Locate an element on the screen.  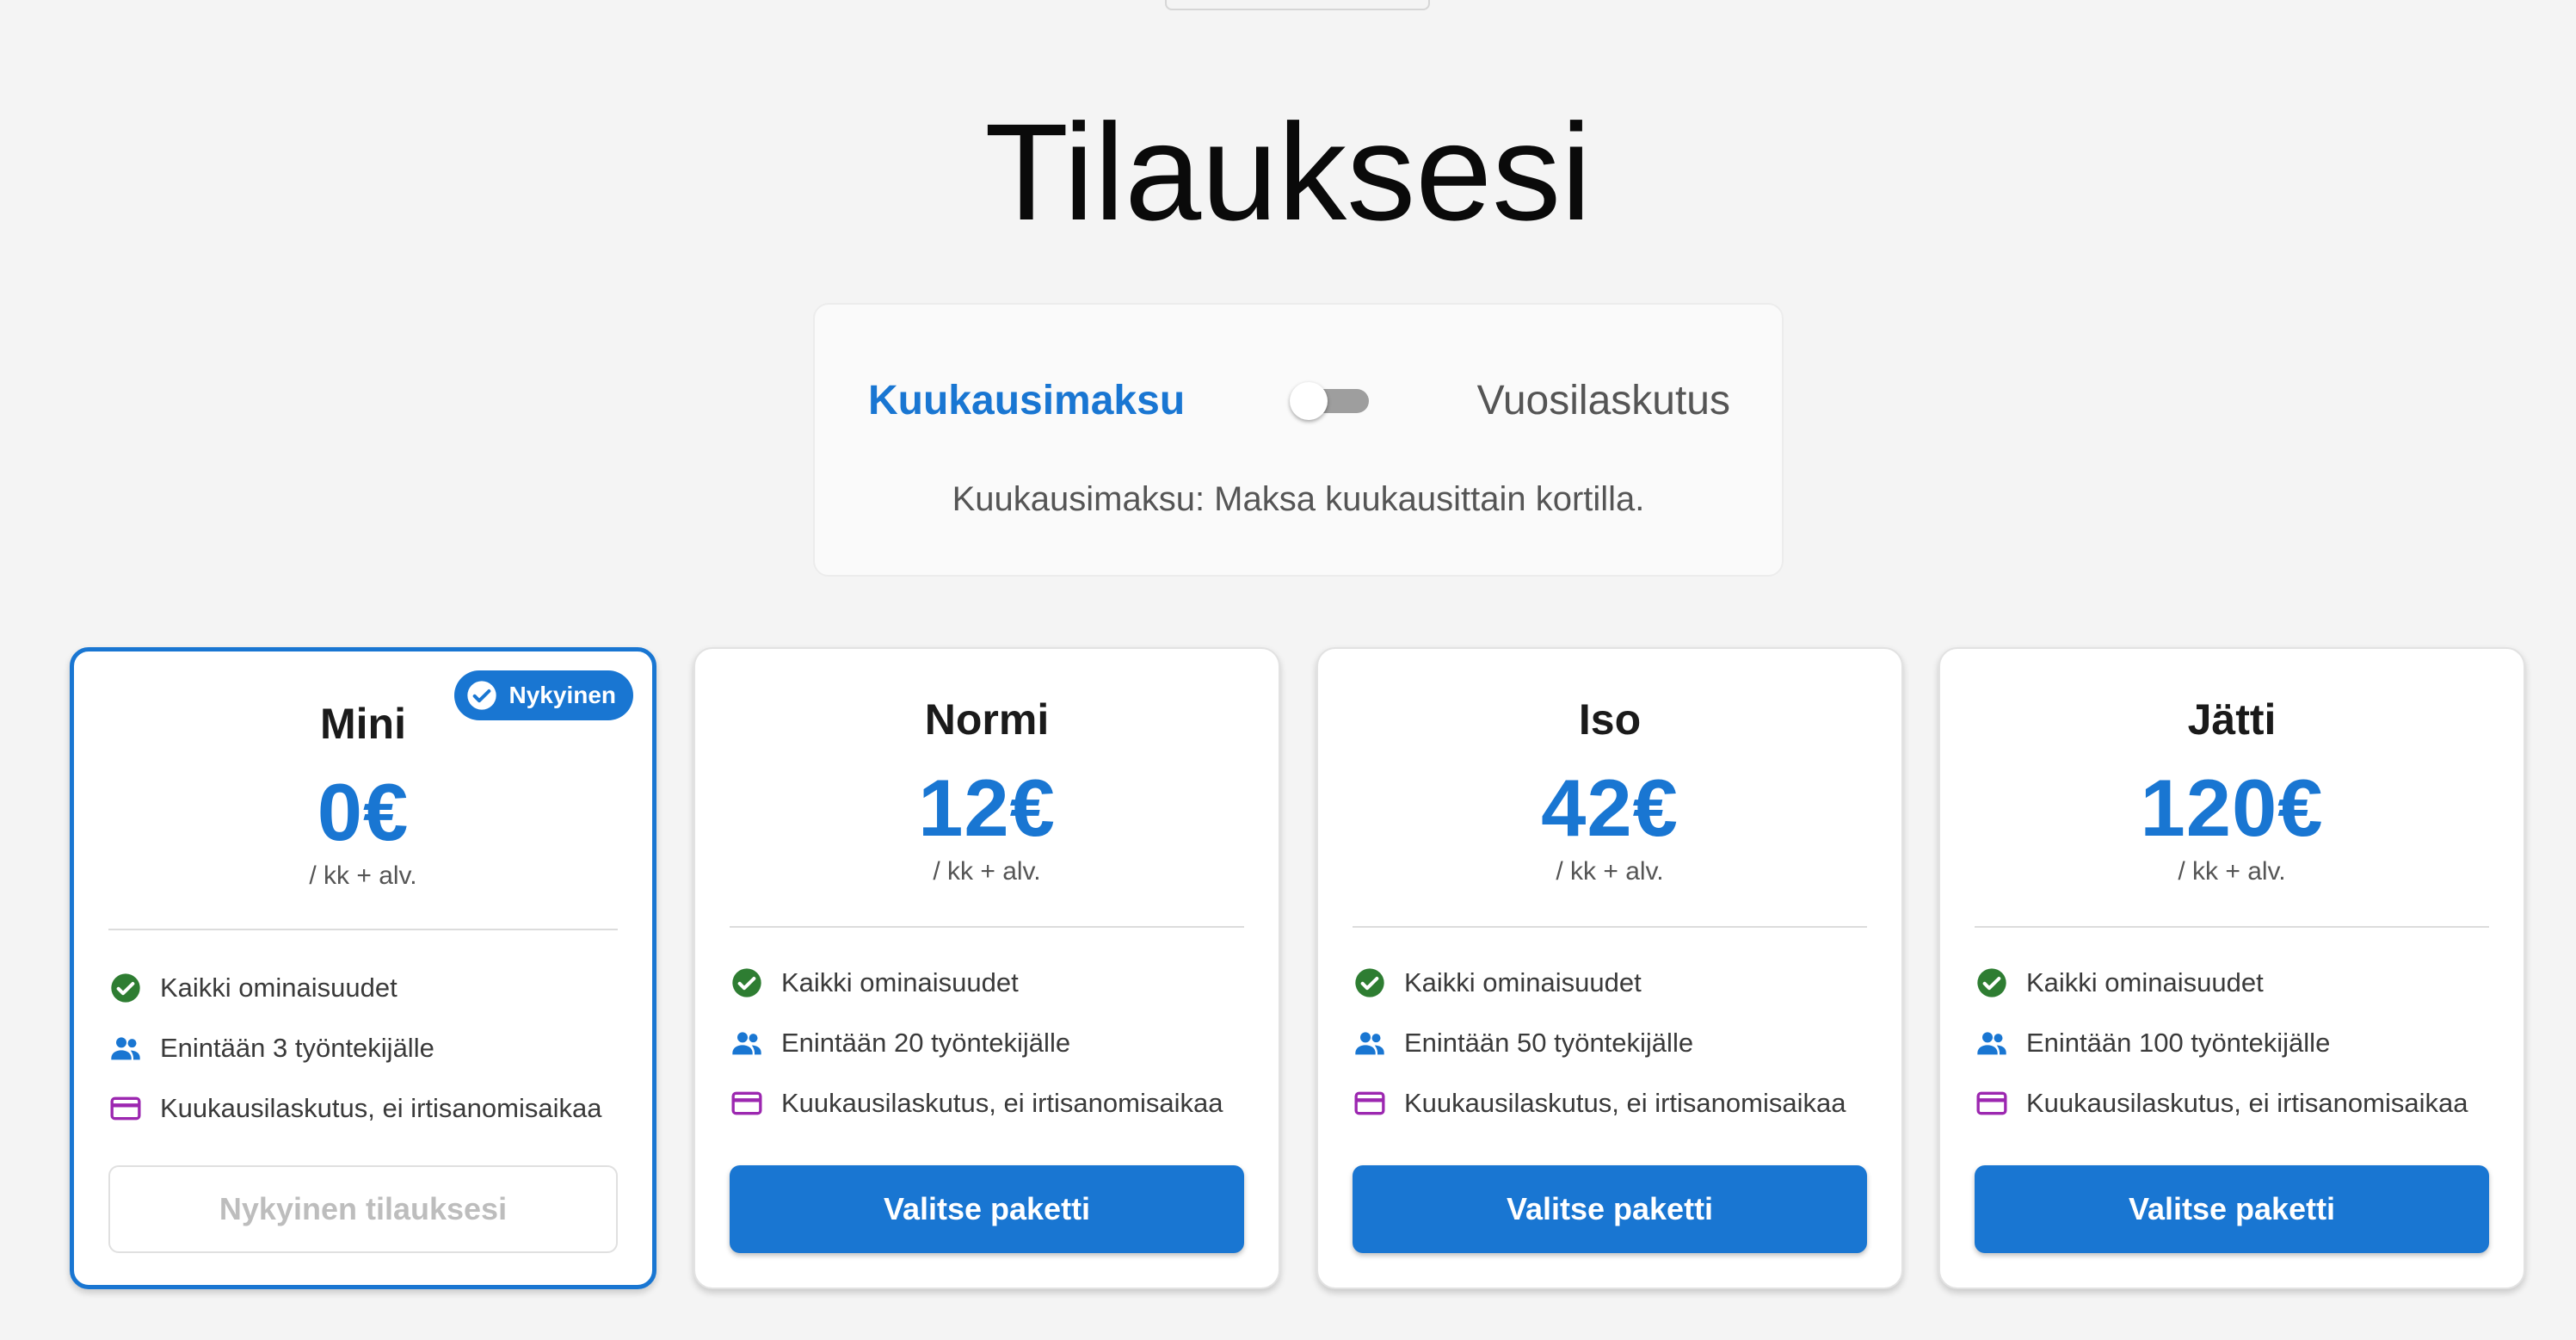
plan-name: Normi is located at coordinates (987, 719).